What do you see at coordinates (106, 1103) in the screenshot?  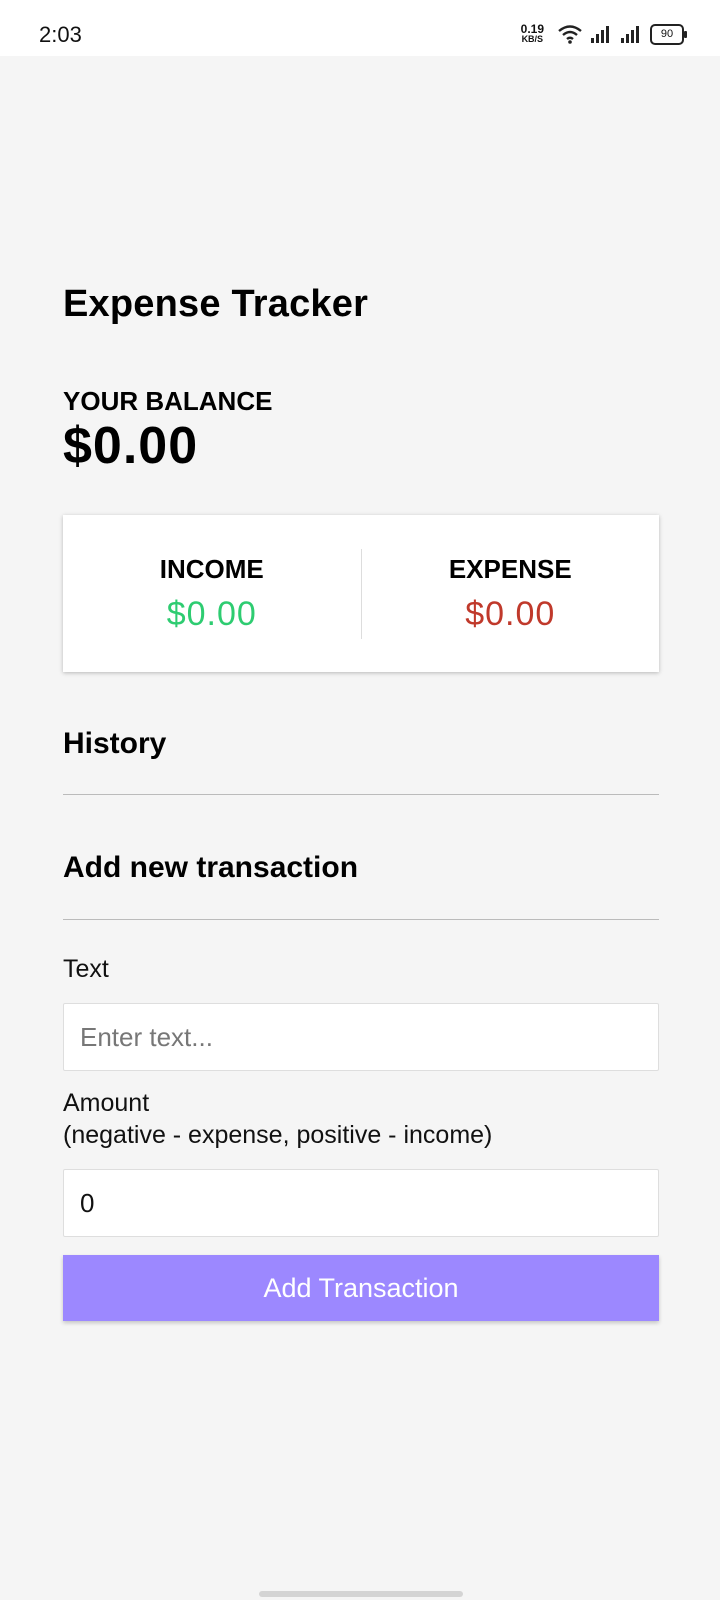 I see `amount-label-title: Amount` at bounding box center [106, 1103].